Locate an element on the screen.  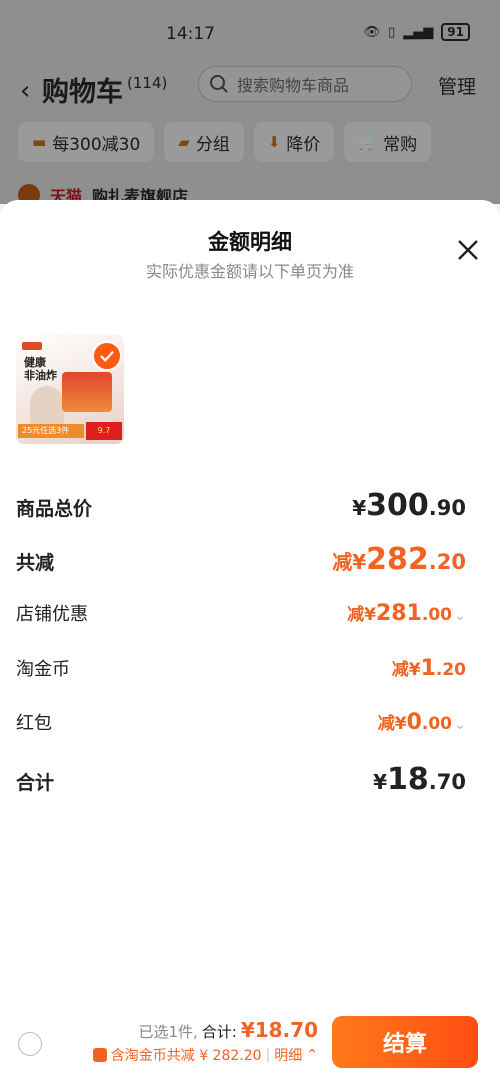
row-amount: 减¥282.20 is located at coordinates (399, 559).